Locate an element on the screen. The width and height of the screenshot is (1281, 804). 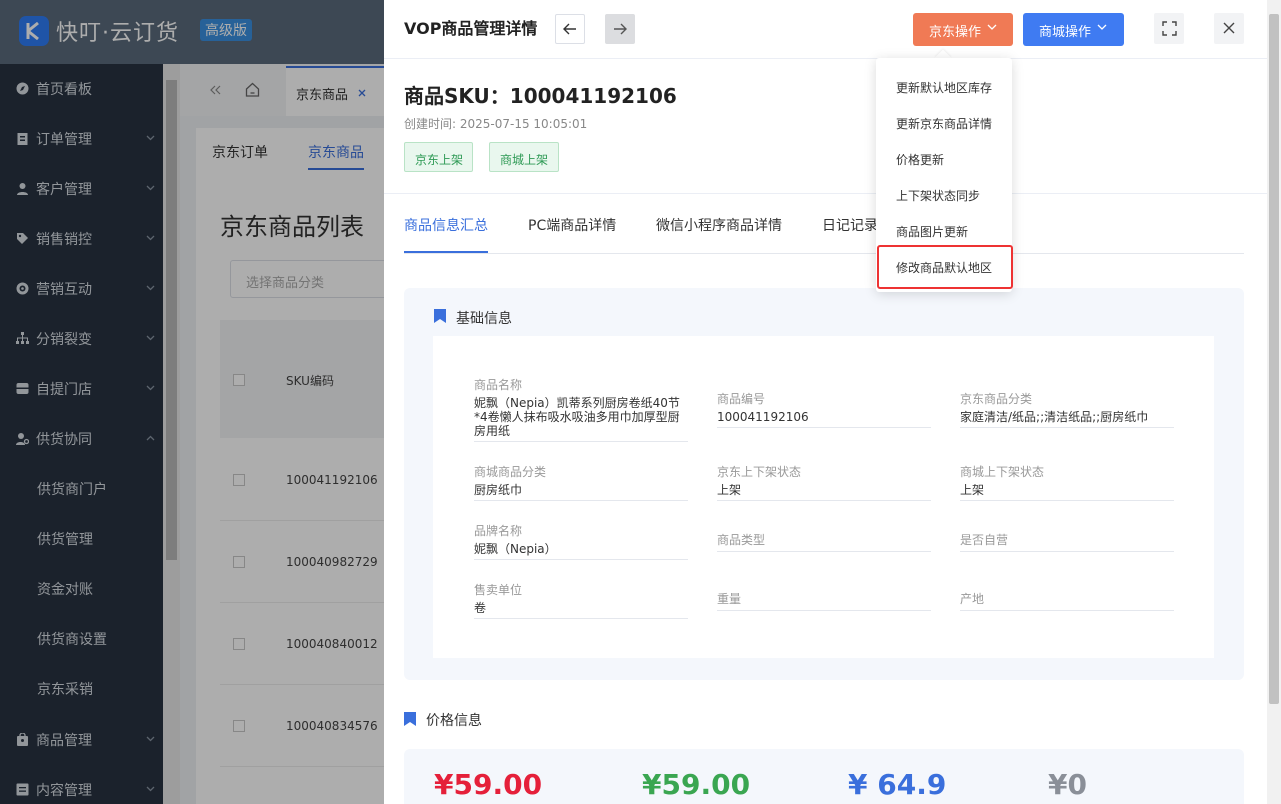
close-icon is located at coordinates (1229, 28).